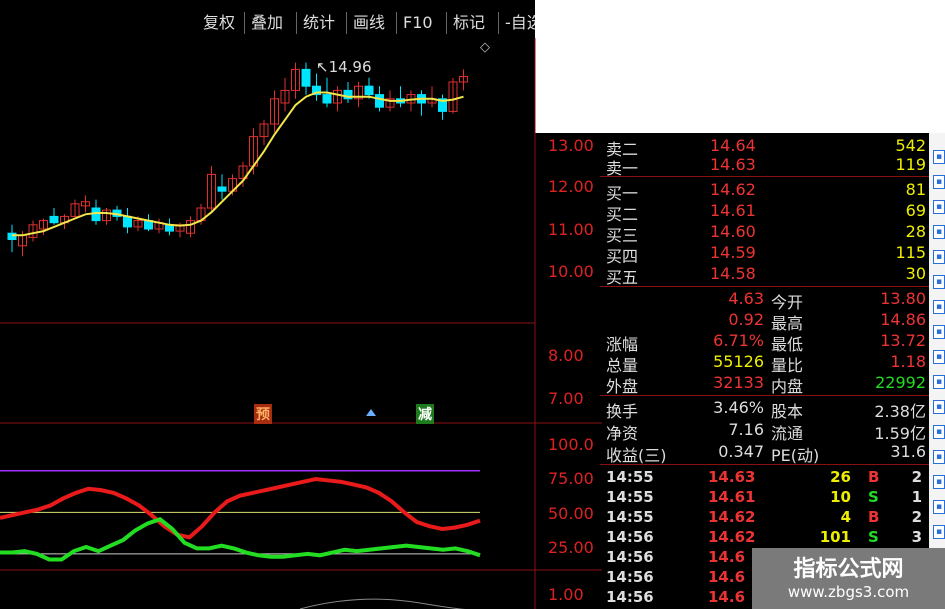  I want to click on tick-row: 14:55 14.61 10 S 1, so click(764, 497).